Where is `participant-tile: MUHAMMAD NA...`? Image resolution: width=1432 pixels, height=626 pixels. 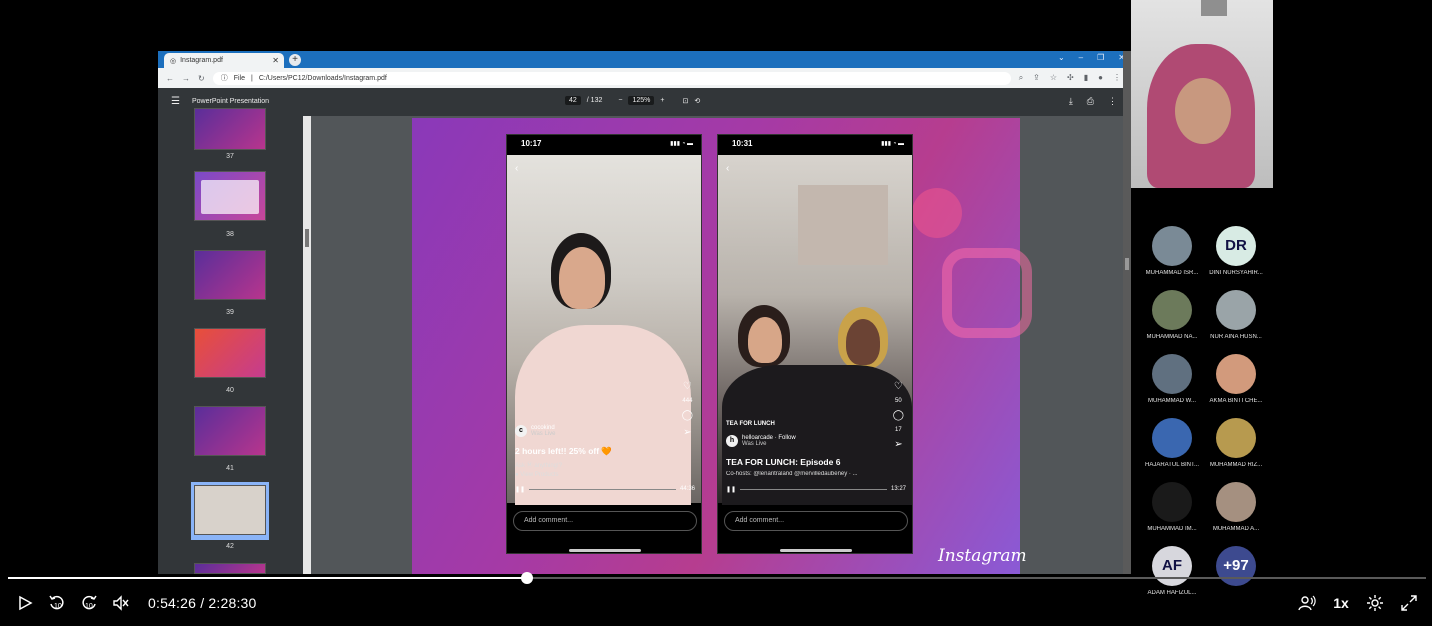
participant-tile: MUHAMMAD NA... is located at coordinates (1172, 315).